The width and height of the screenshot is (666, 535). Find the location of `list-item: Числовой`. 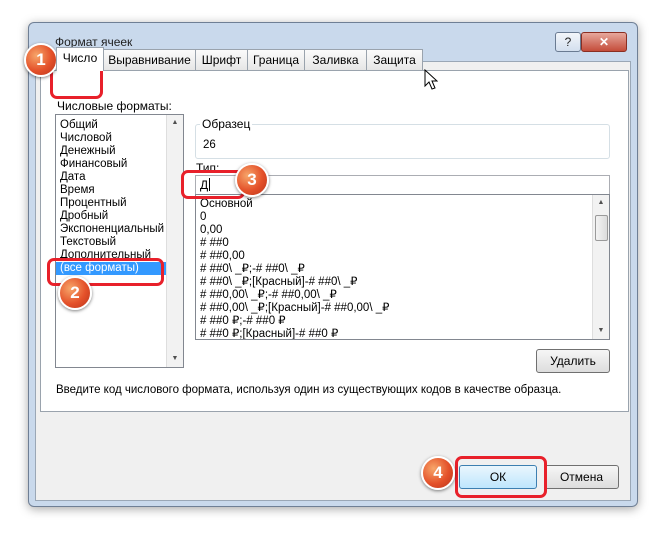

list-item: Числовой is located at coordinates (86, 138).